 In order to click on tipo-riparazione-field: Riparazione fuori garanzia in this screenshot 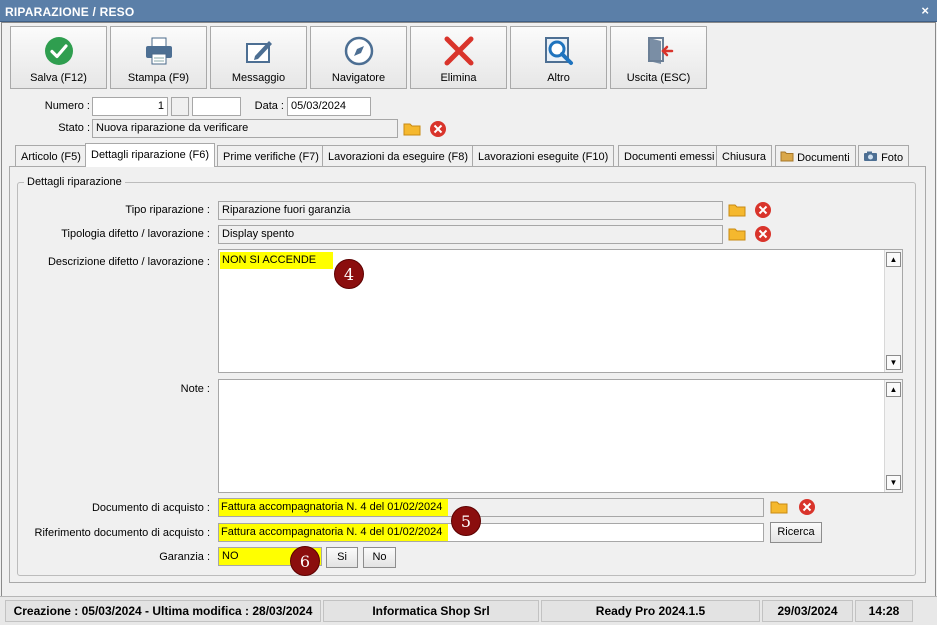, I will do `click(470, 210)`.